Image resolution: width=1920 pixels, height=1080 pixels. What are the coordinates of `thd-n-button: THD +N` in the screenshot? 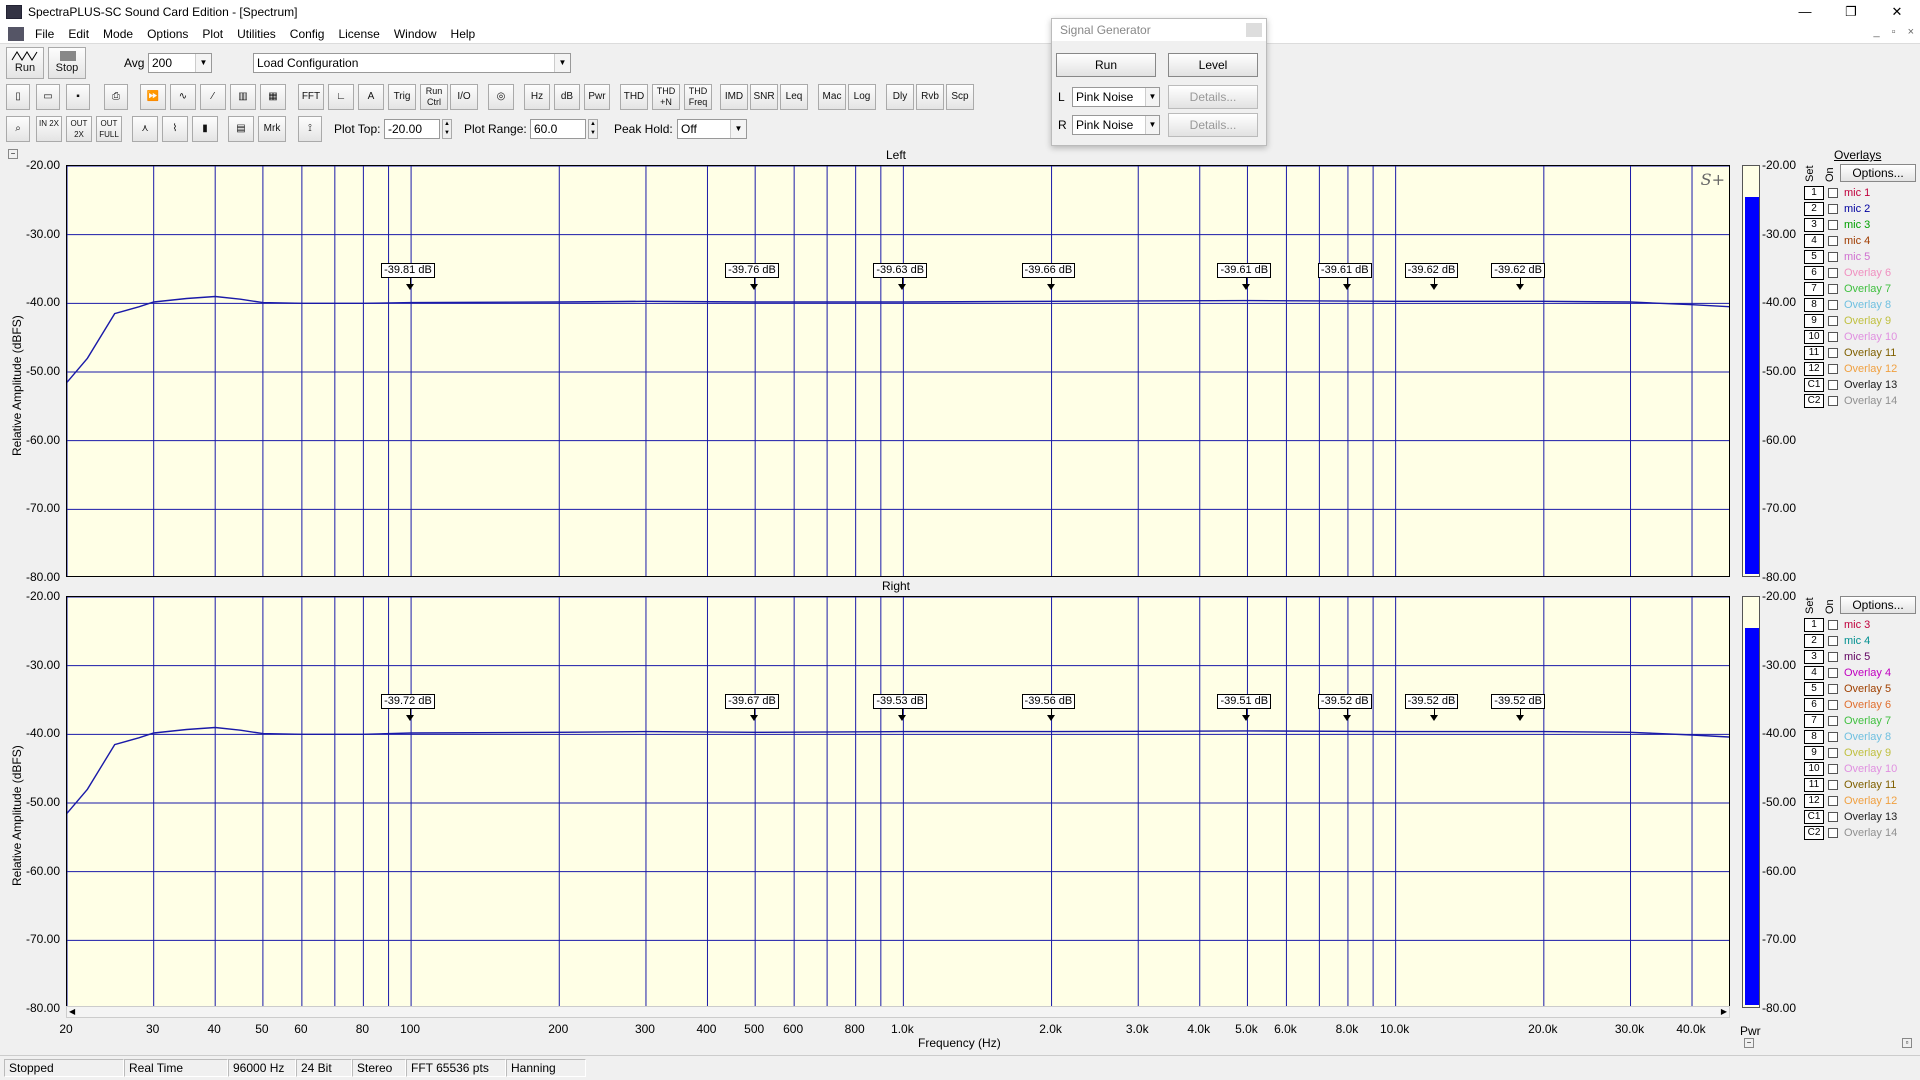 It's located at (666, 97).